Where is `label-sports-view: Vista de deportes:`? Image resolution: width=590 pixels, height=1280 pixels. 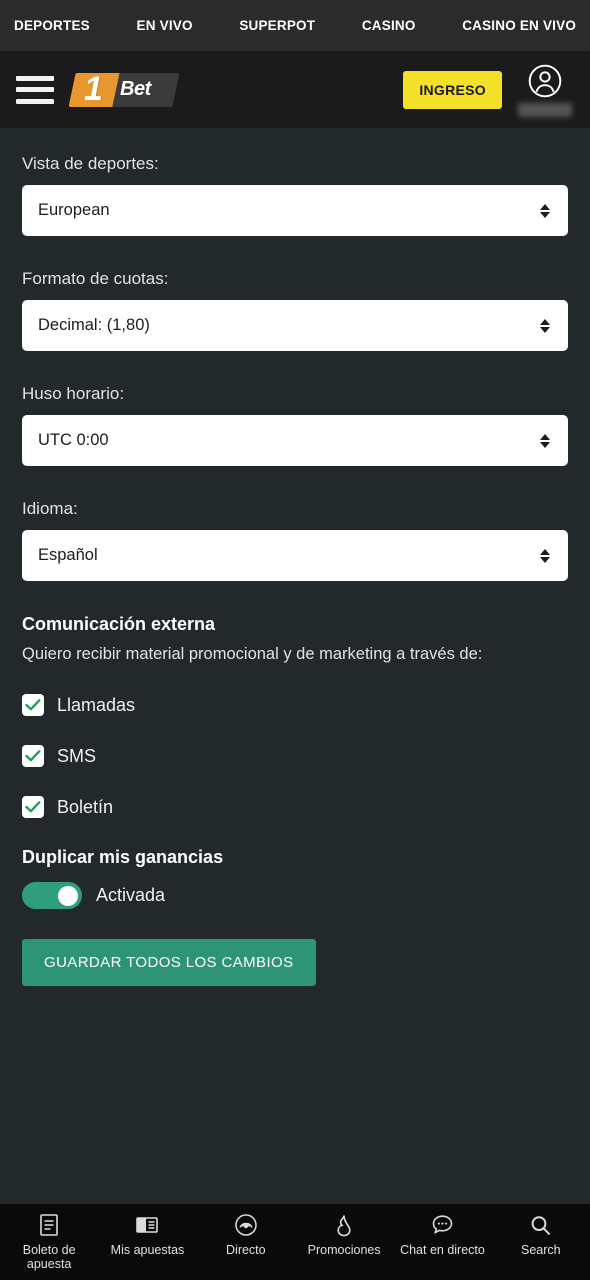 label-sports-view: Vista de deportes: is located at coordinates (90, 163).